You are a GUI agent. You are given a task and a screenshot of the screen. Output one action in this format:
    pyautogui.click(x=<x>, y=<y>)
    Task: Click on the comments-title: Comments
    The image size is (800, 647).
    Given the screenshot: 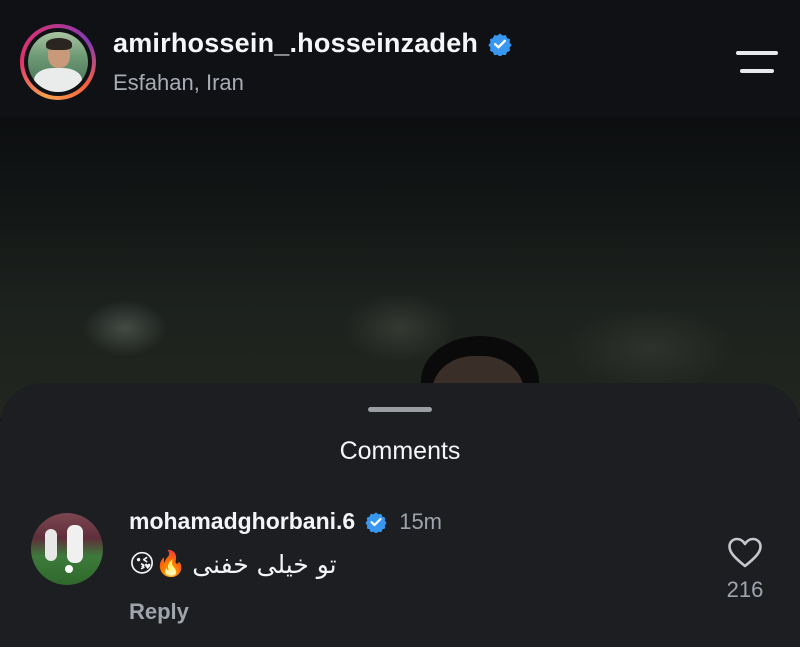 What is the action you would take?
    pyautogui.click(x=400, y=451)
    